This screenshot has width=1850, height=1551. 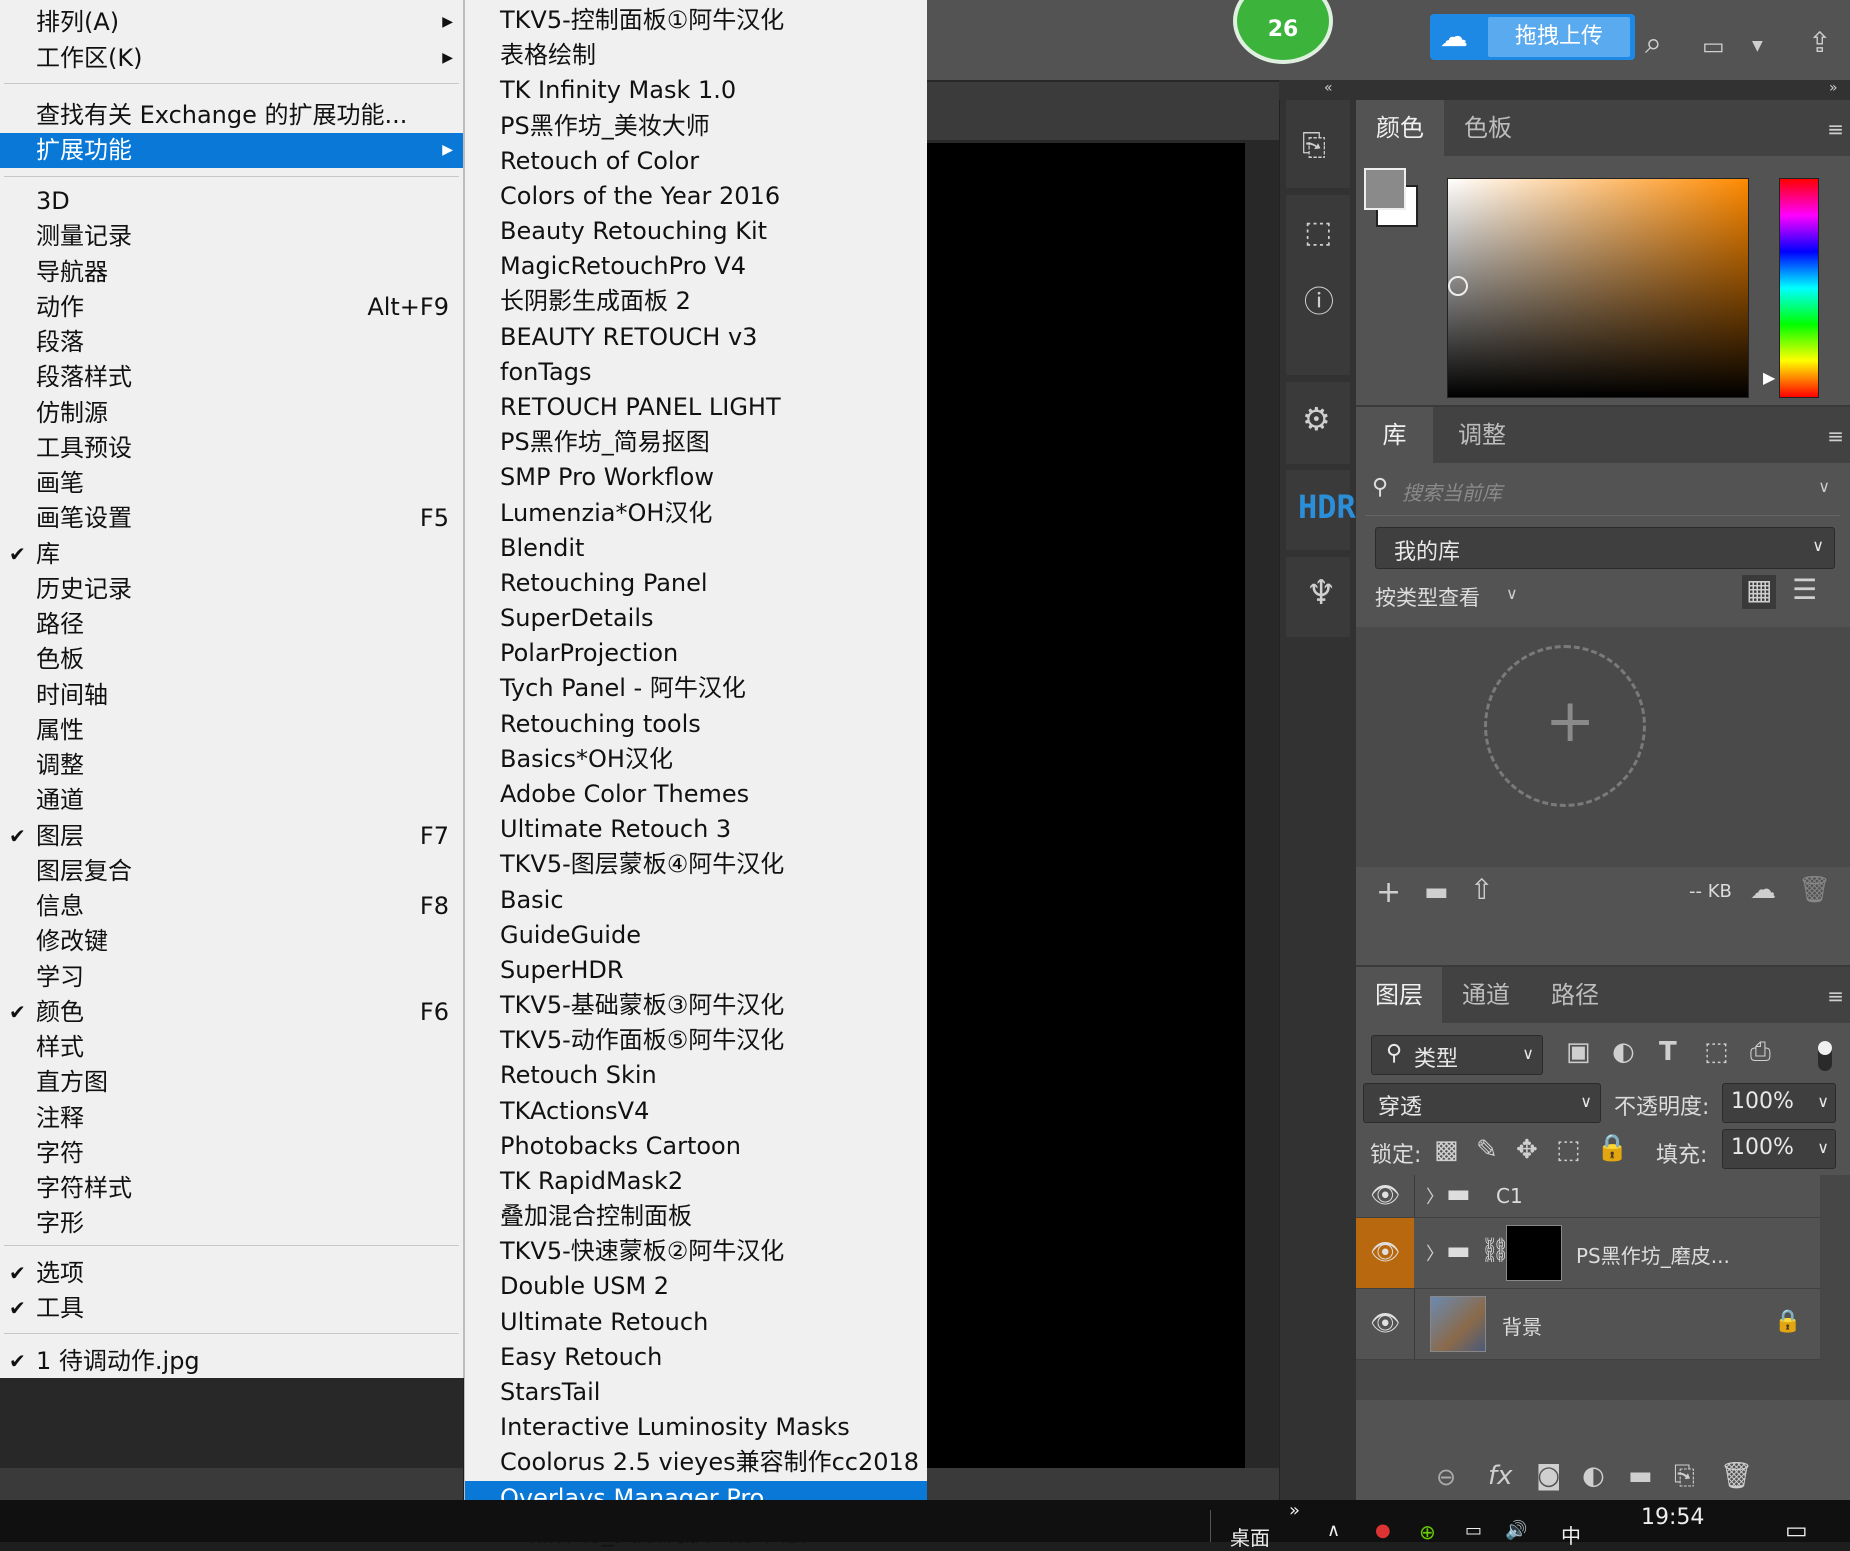 I want to click on menu-item: 注释, so click(x=231, y=1118).